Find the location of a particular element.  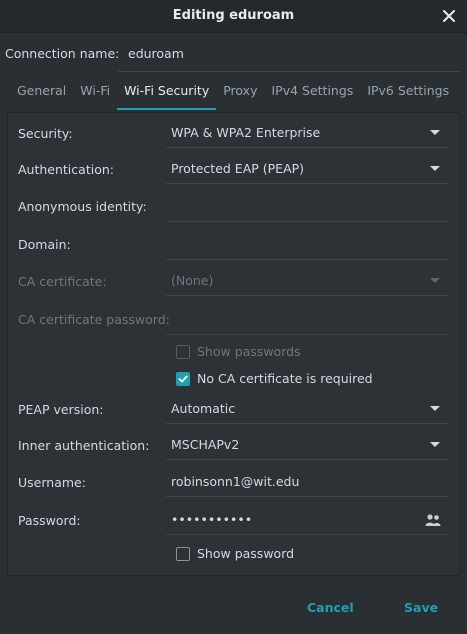

authentication-label: Authentication: is located at coordinates (66, 169).